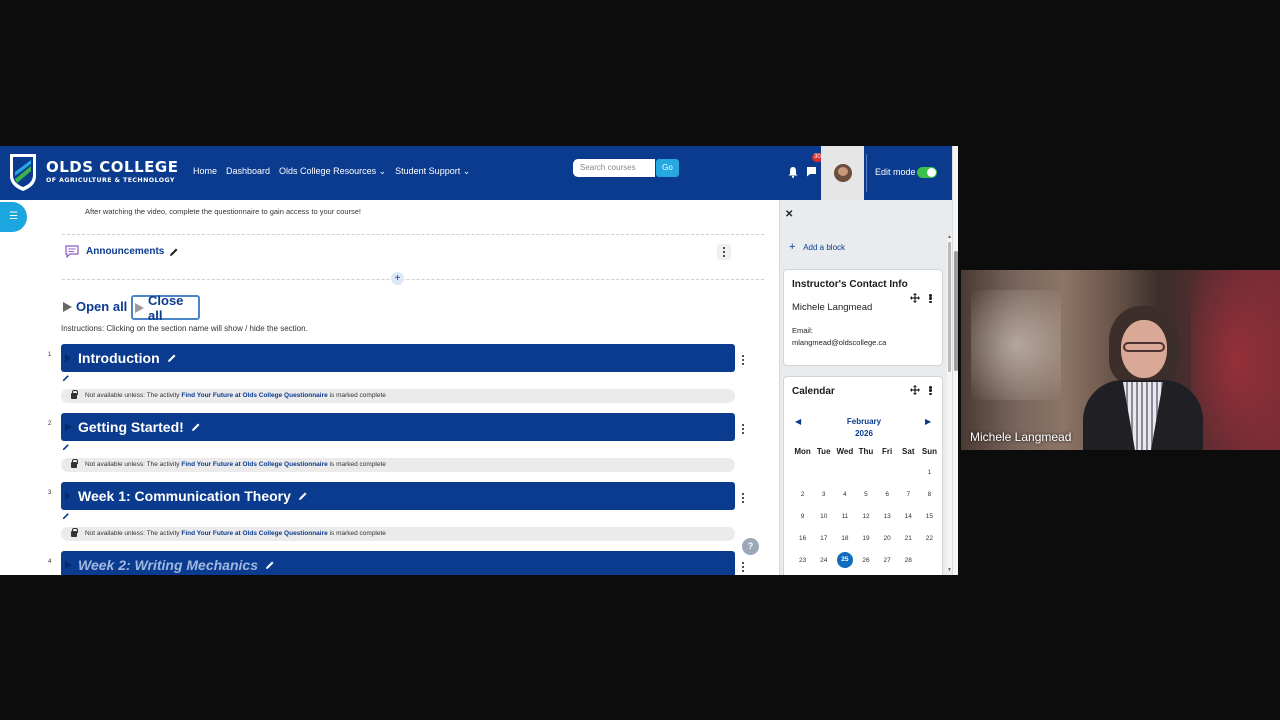  Describe the element at coordinates (845, 451) in the screenshot. I see `weekday-label: Wed` at that location.